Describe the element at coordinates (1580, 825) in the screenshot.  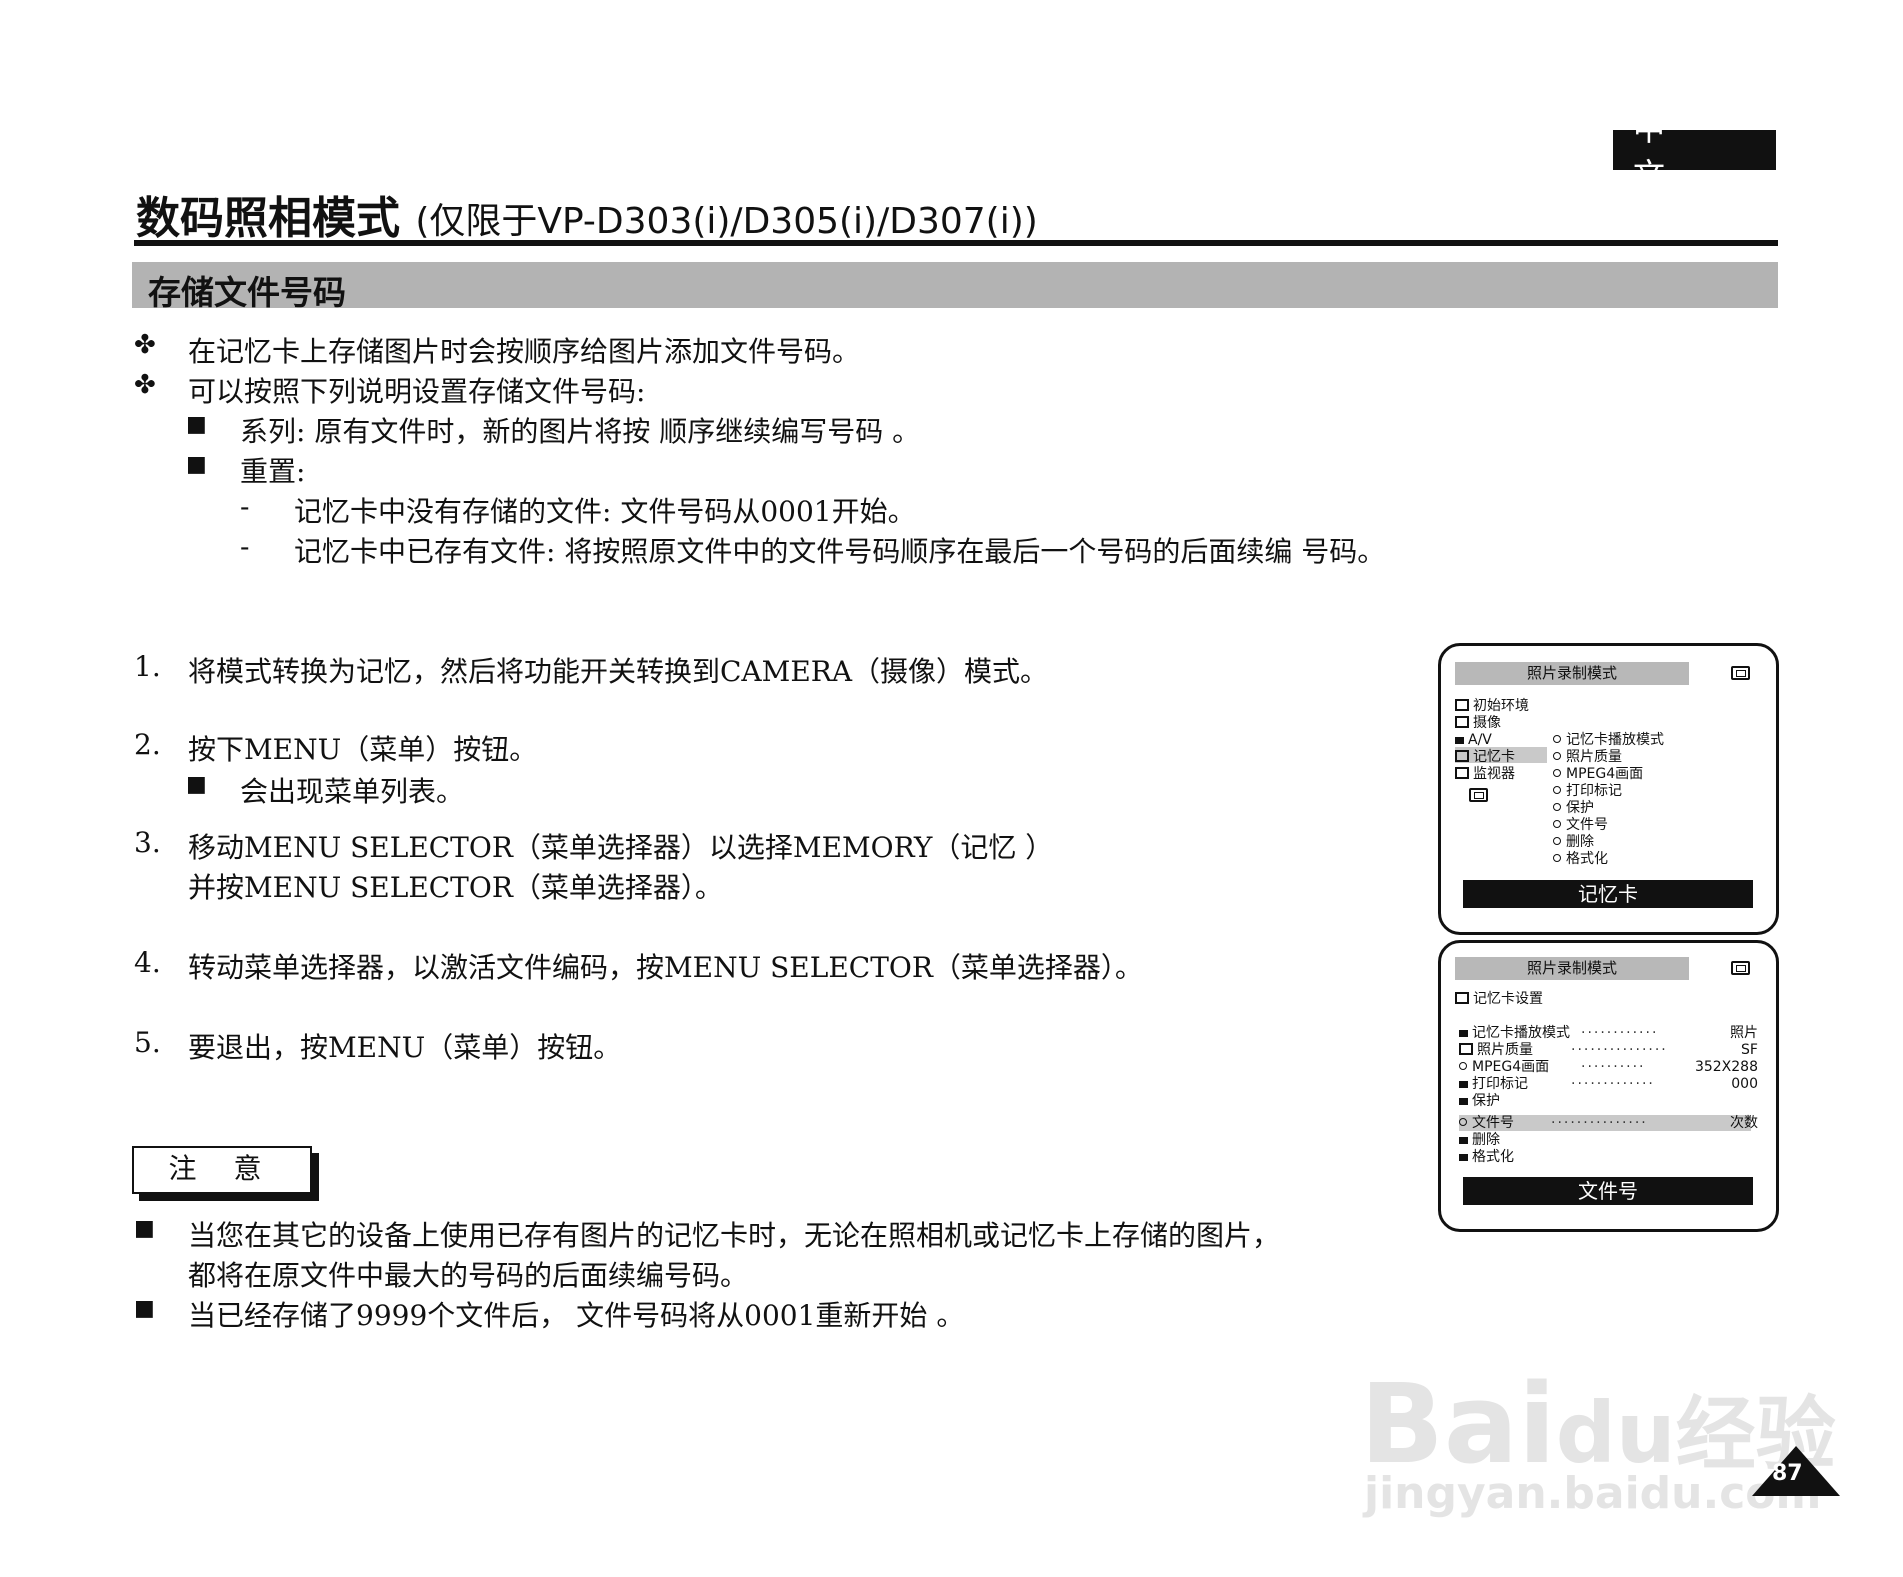
I see `menu-subitem: 文件号` at that location.